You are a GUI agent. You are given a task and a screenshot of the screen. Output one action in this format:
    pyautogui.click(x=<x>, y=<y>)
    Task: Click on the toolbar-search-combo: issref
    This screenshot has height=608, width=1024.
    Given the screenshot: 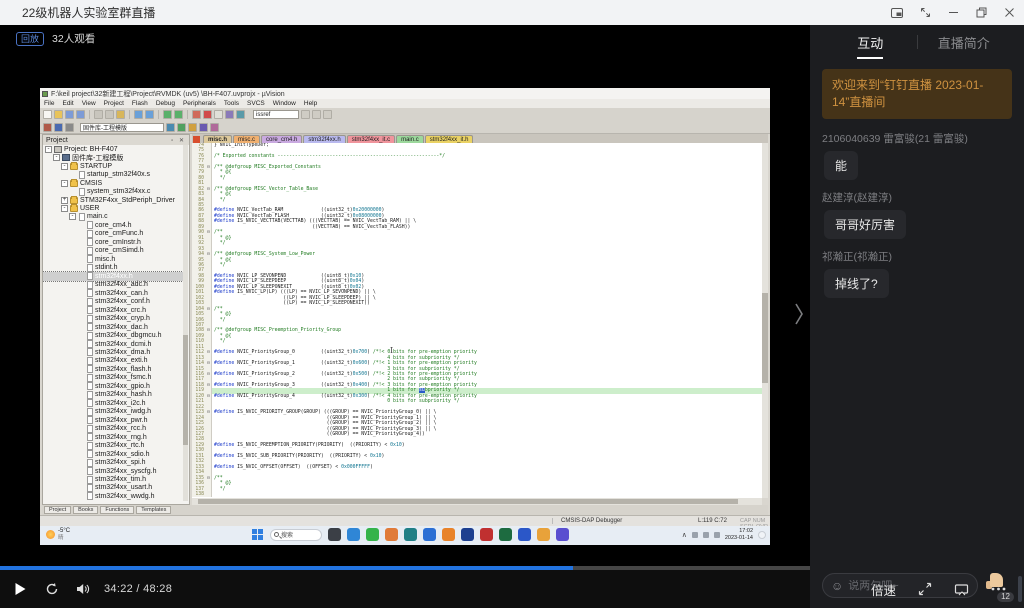 What is the action you would take?
    pyautogui.click(x=276, y=114)
    